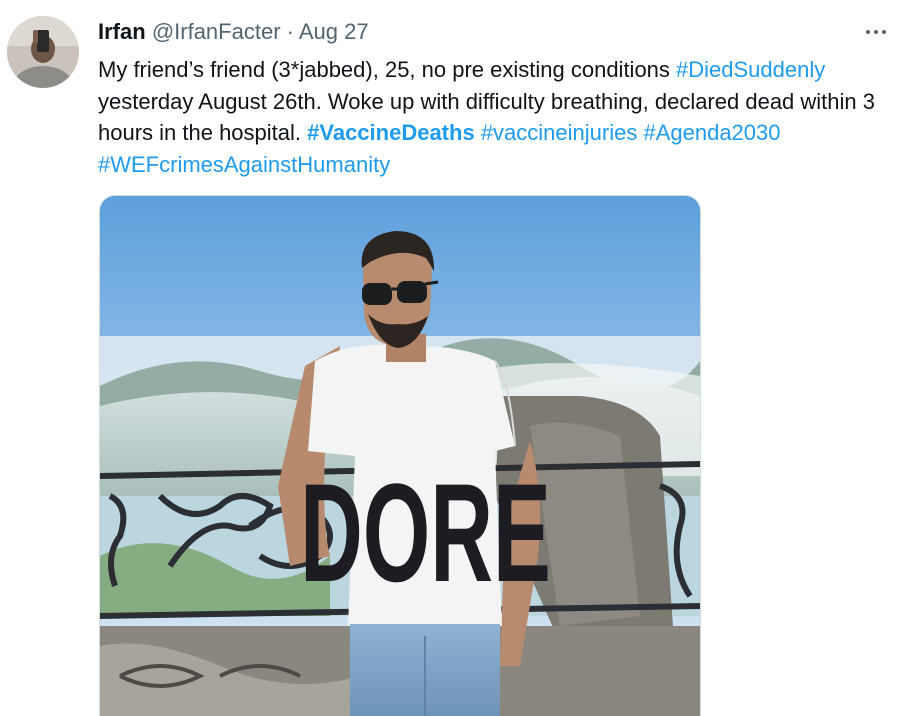 Image resolution: width=900 pixels, height=716 pixels. I want to click on shirt-print: DORE, so click(425, 533).